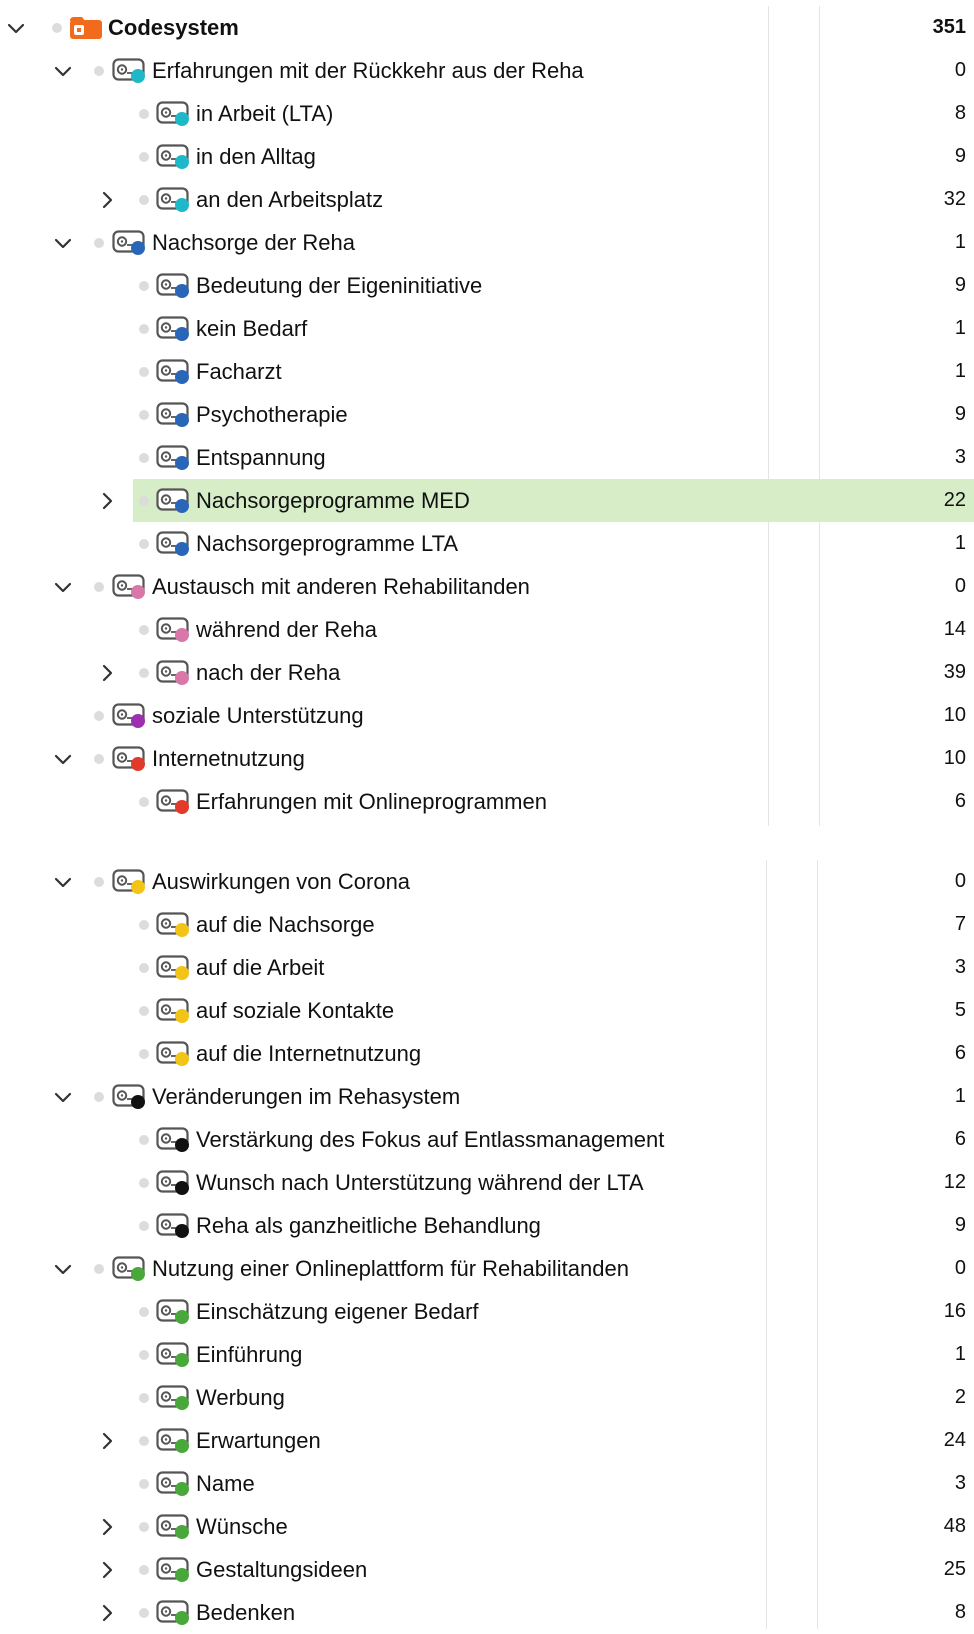 This screenshot has height=1634, width=974. What do you see at coordinates (487, 629) in the screenshot?
I see `tree-row: während der Reha 14` at bounding box center [487, 629].